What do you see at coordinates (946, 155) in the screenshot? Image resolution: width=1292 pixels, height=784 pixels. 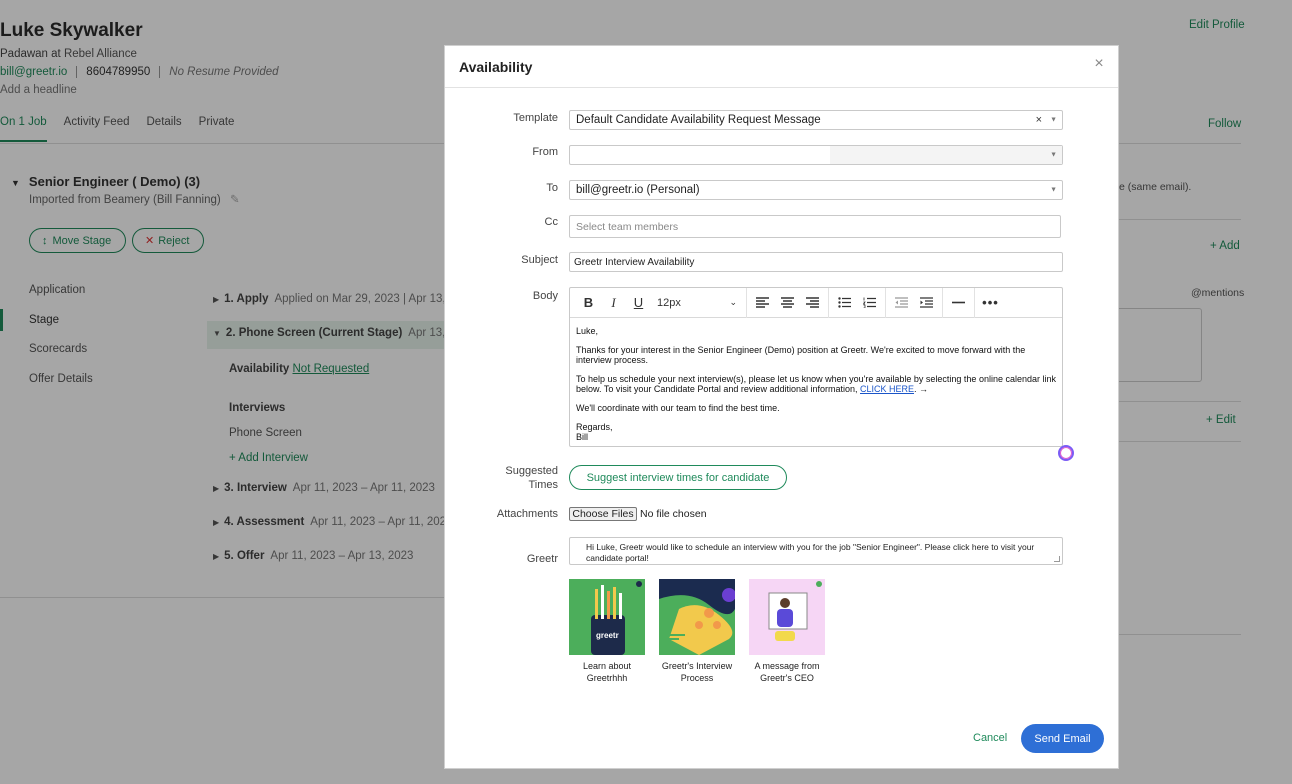 I see `from-secondary-area` at bounding box center [946, 155].